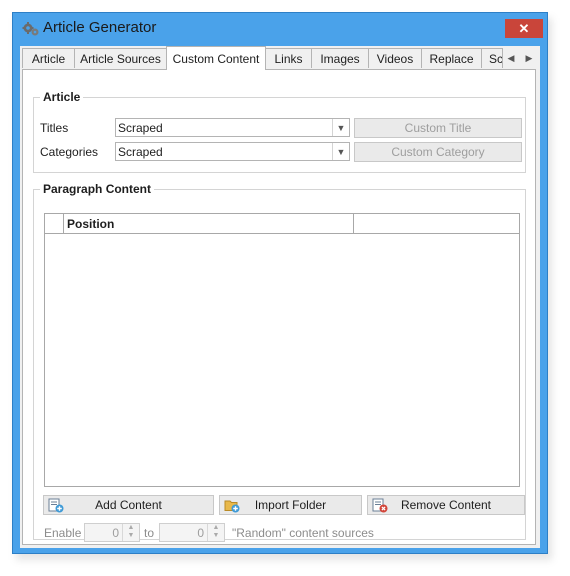 The height and width of the screenshot is (576, 570). I want to click on title-bar: Article Generator ✕, so click(280, 29).